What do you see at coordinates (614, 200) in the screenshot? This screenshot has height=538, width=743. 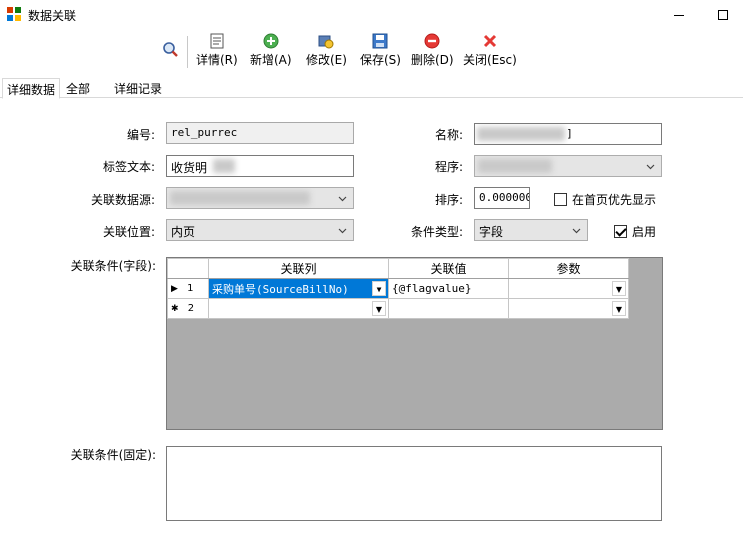 I see `priority-label: 在首页优先显示` at bounding box center [614, 200].